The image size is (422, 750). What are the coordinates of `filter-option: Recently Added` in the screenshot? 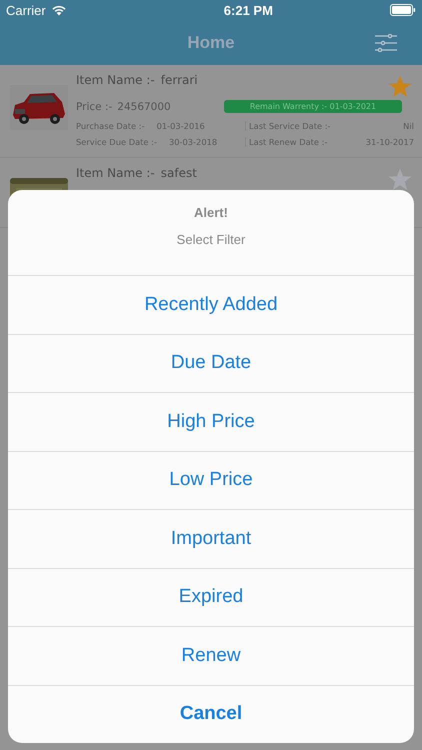 It's located at (211, 304).